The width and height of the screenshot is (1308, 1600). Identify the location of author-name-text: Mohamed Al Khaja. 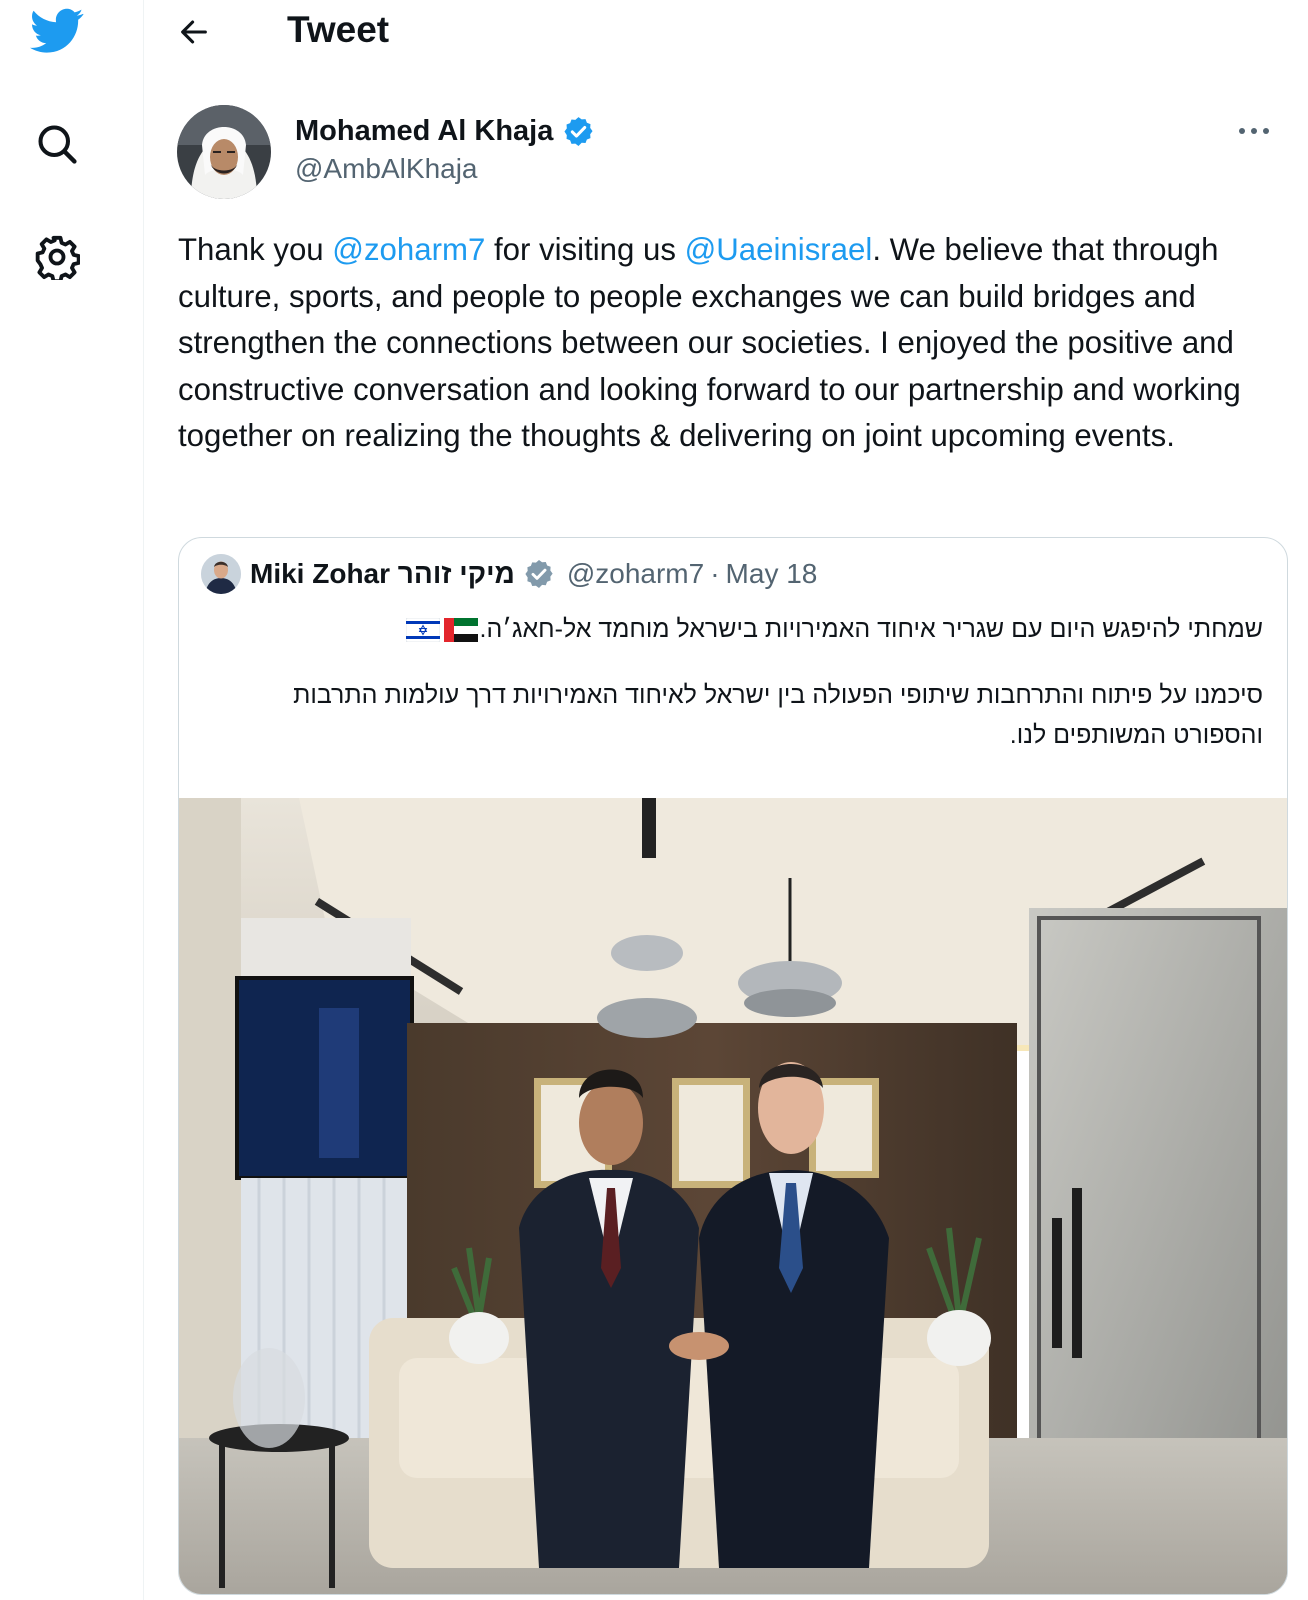
(424, 131).